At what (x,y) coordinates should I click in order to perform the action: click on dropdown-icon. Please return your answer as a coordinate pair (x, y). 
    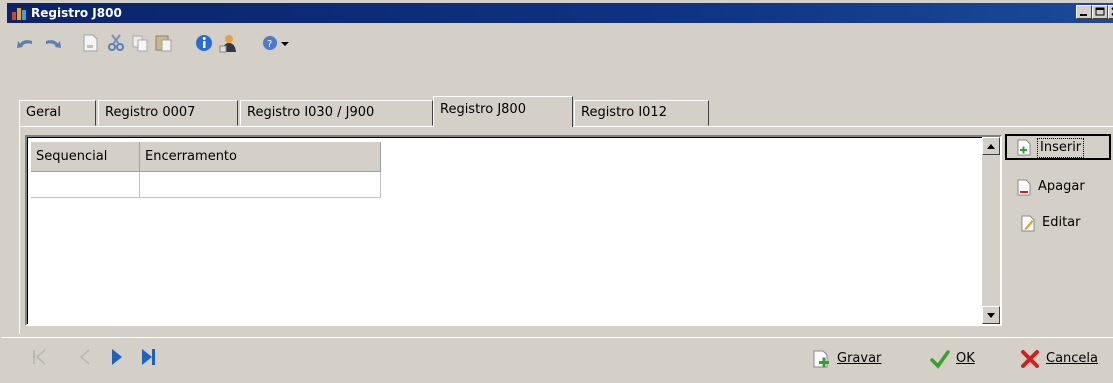
    Looking at the image, I should click on (285, 43).